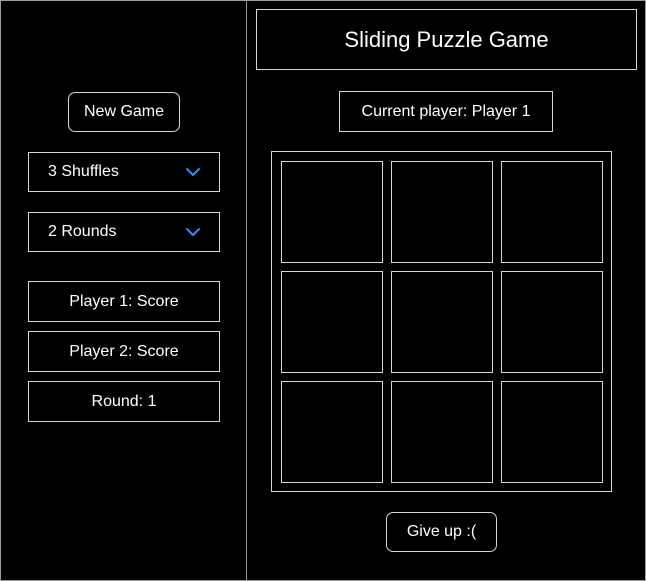 This screenshot has height=581, width=646. What do you see at coordinates (446, 39) in the screenshot?
I see `page-title: Sliding Puzzle Game` at bounding box center [446, 39].